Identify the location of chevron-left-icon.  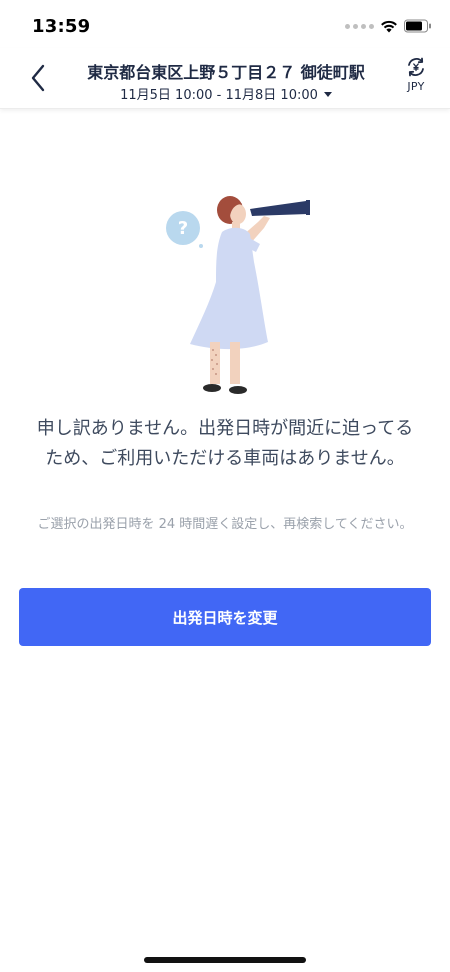
(38, 78).